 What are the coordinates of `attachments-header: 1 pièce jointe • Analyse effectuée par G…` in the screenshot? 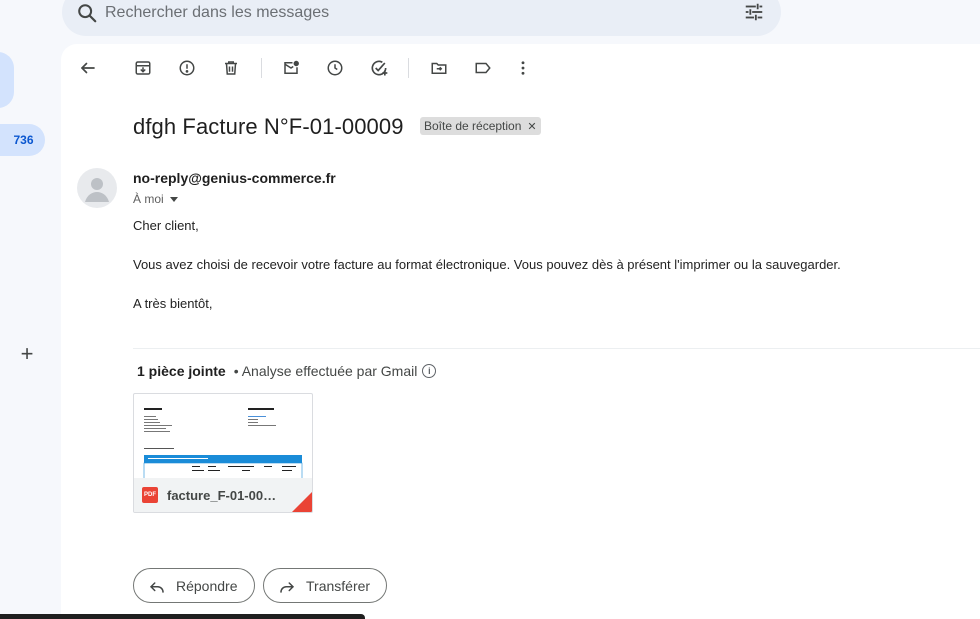 It's located at (287, 371).